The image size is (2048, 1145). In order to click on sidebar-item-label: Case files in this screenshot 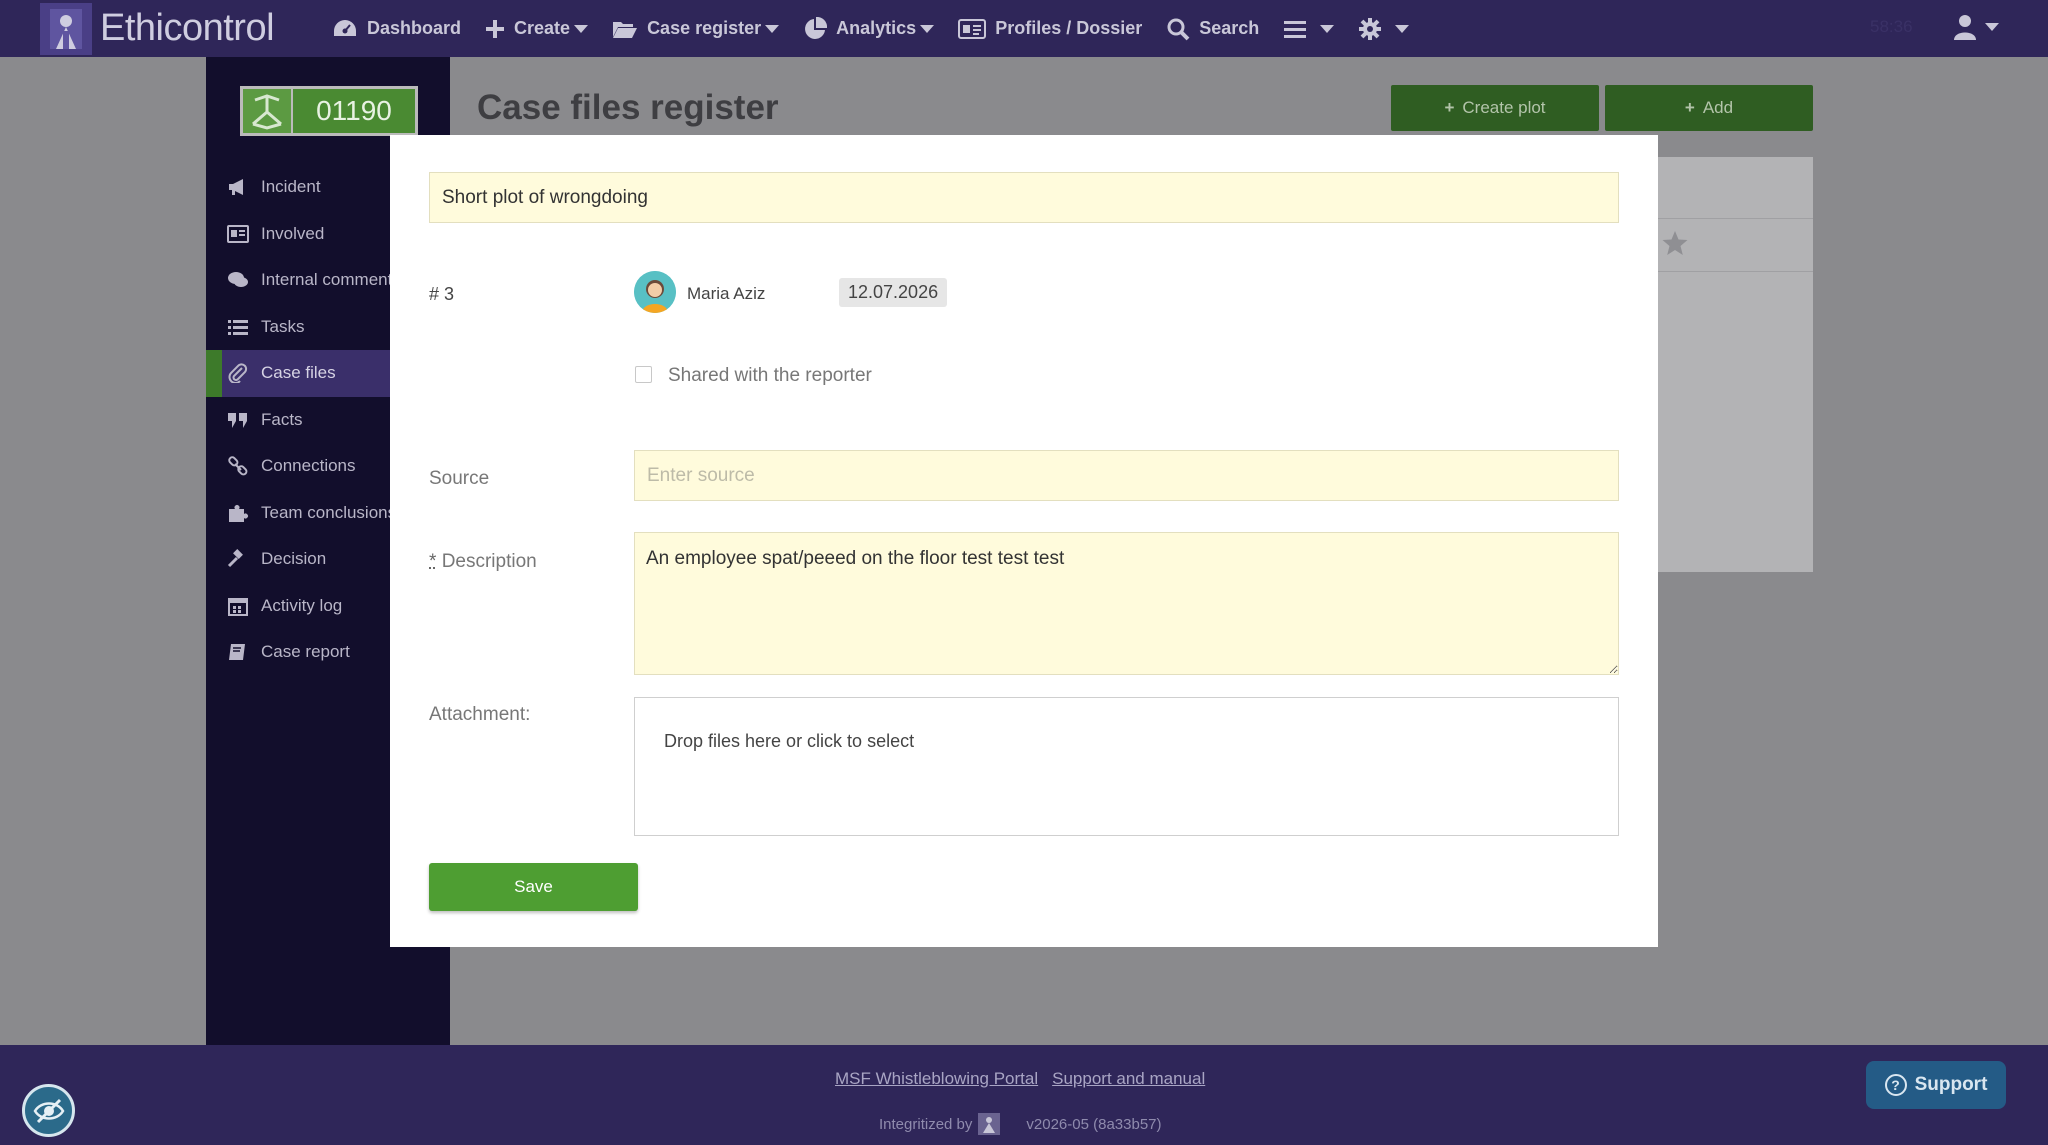, I will do `click(298, 373)`.